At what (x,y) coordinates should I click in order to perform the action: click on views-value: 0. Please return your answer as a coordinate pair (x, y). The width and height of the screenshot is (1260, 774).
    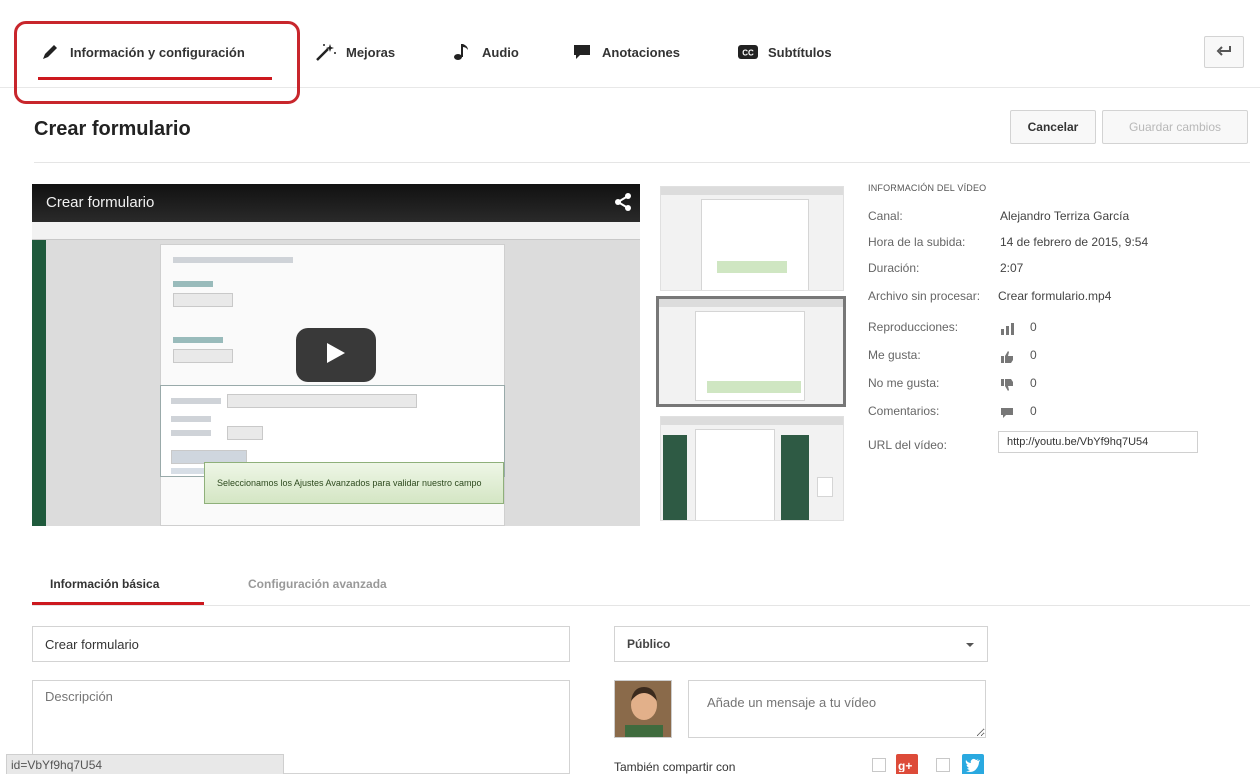
    Looking at the image, I should click on (1033, 327).